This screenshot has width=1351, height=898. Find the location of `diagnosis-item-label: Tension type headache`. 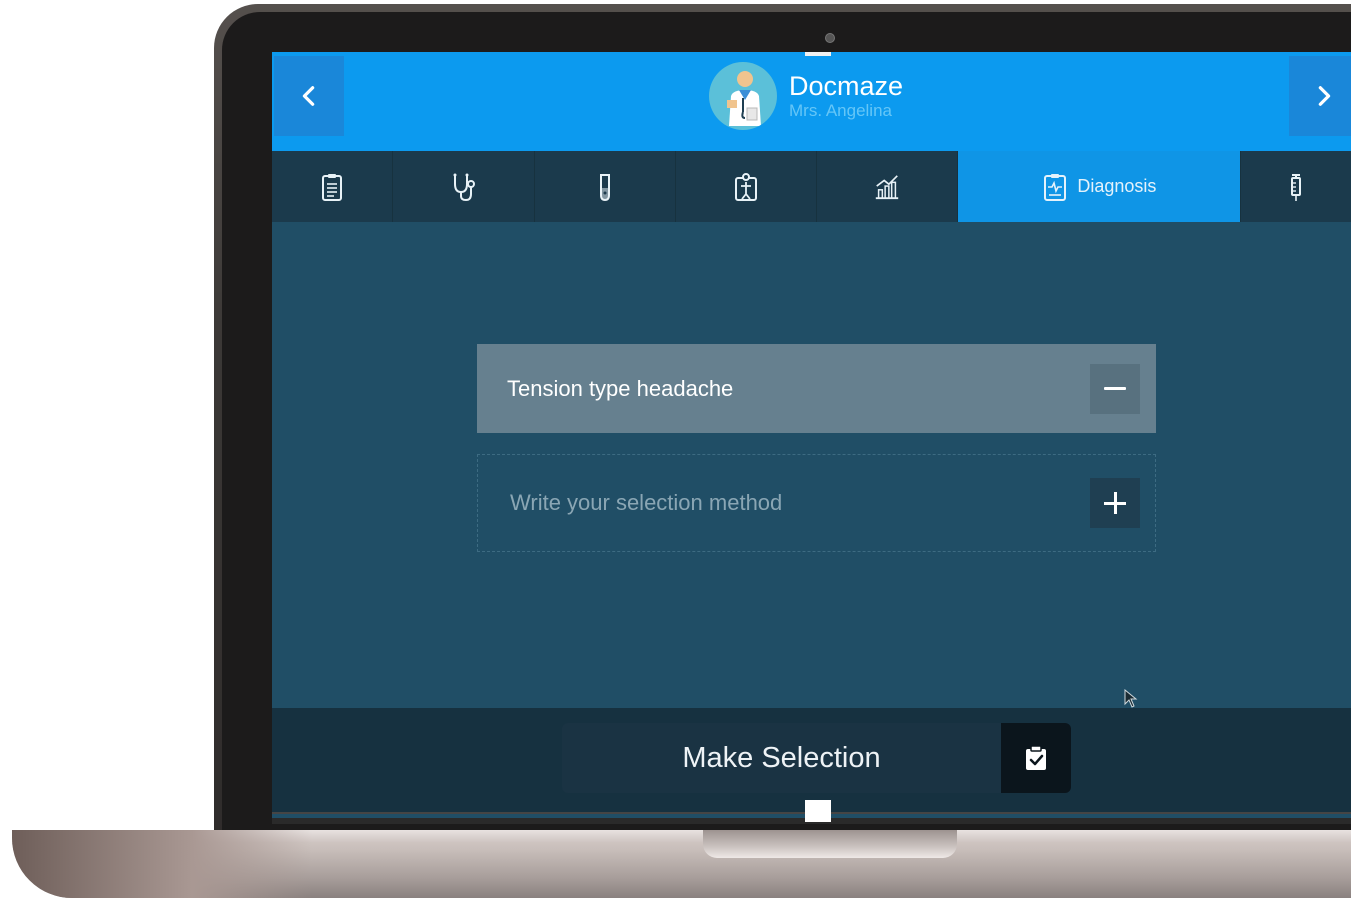

diagnosis-item-label: Tension type headache is located at coordinates (620, 388).